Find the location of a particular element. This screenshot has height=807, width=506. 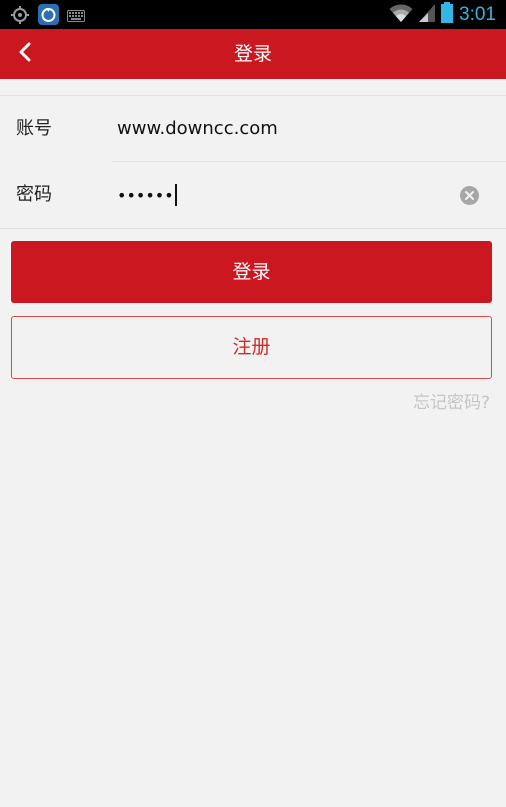

password-row: 密码 •••••• is located at coordinates (253, 195).